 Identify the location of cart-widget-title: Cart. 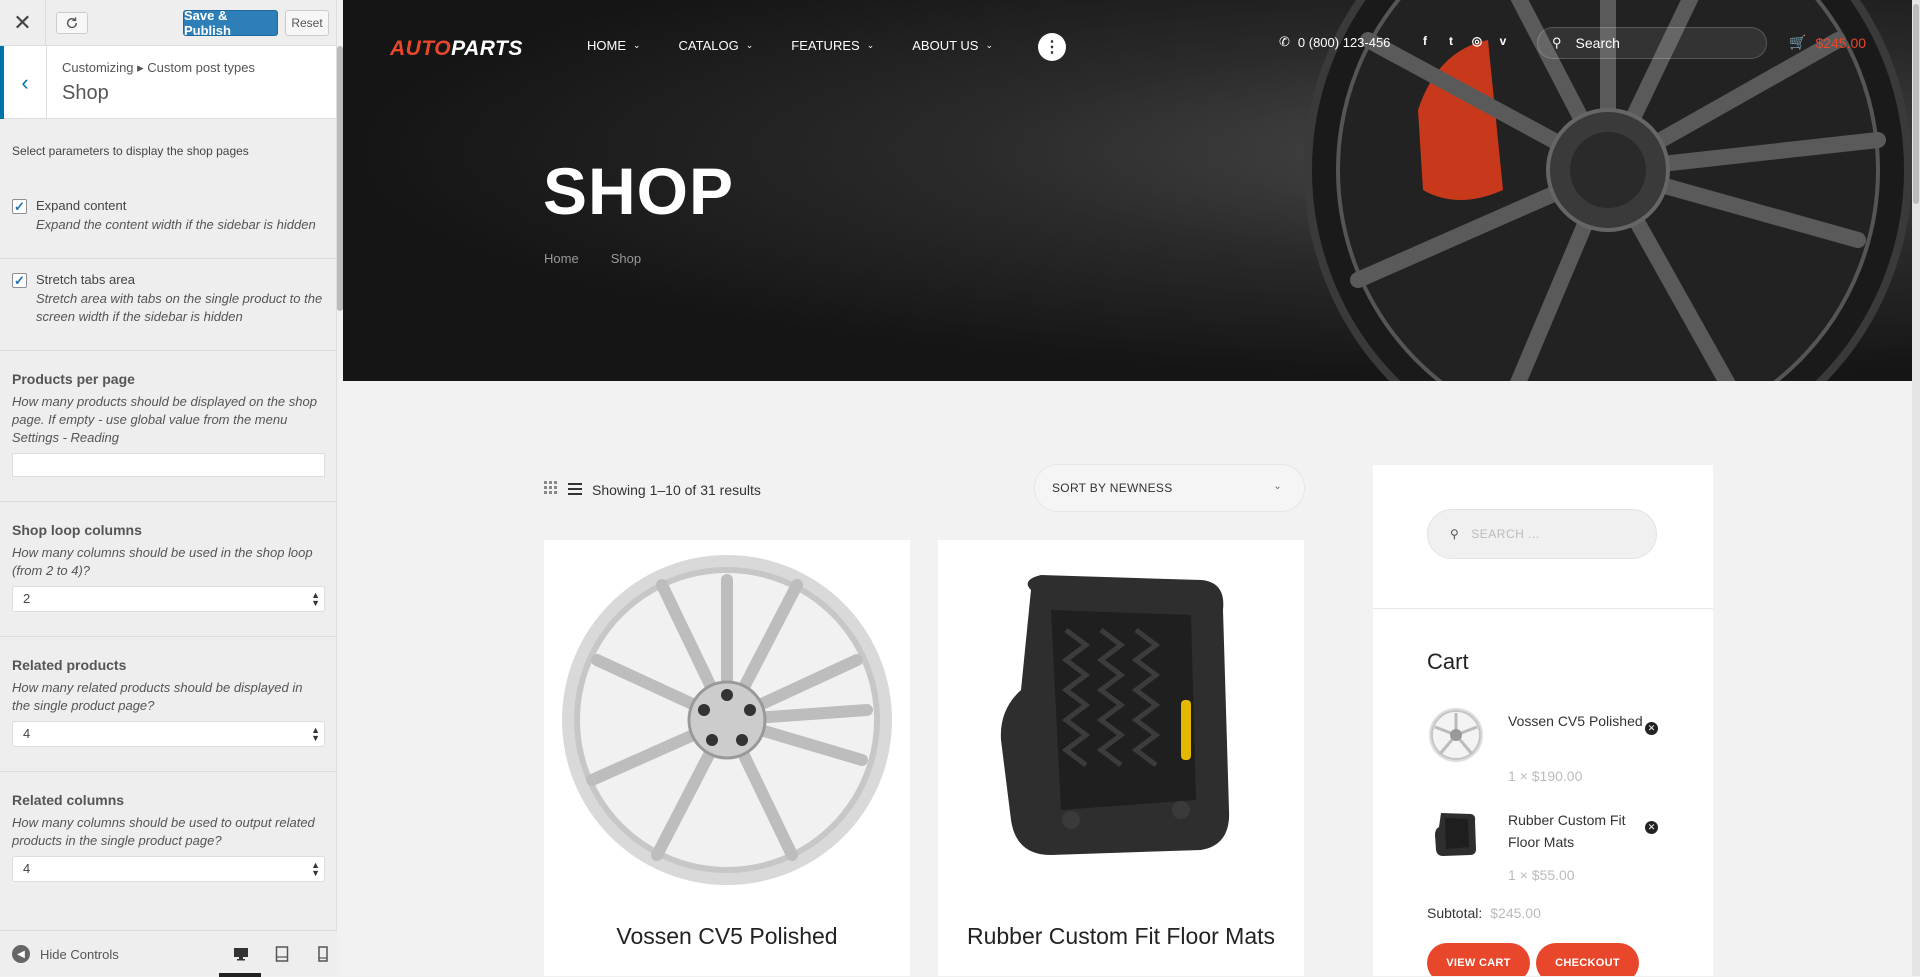
(1448, 661).